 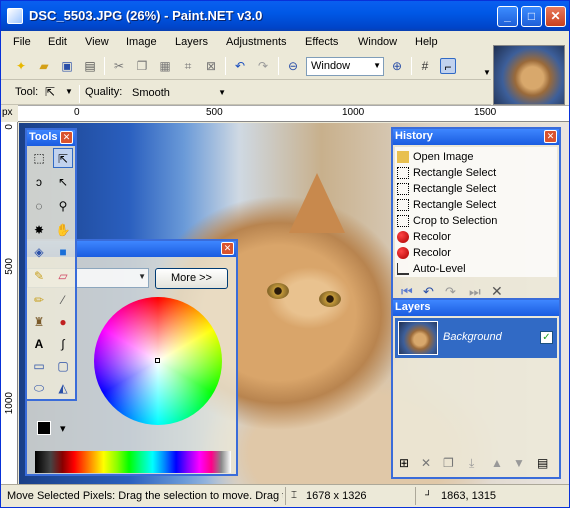 I want to click on palette-menu-icon: ▾, so click(x=63, y=428).